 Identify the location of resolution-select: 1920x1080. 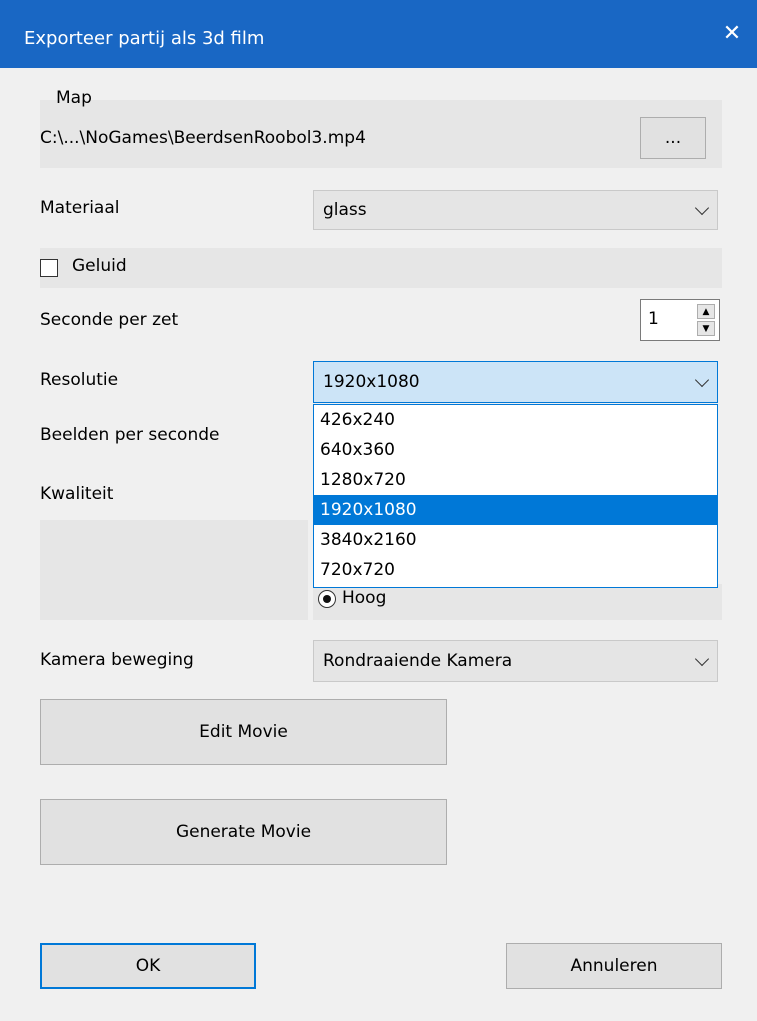
(515, 382).